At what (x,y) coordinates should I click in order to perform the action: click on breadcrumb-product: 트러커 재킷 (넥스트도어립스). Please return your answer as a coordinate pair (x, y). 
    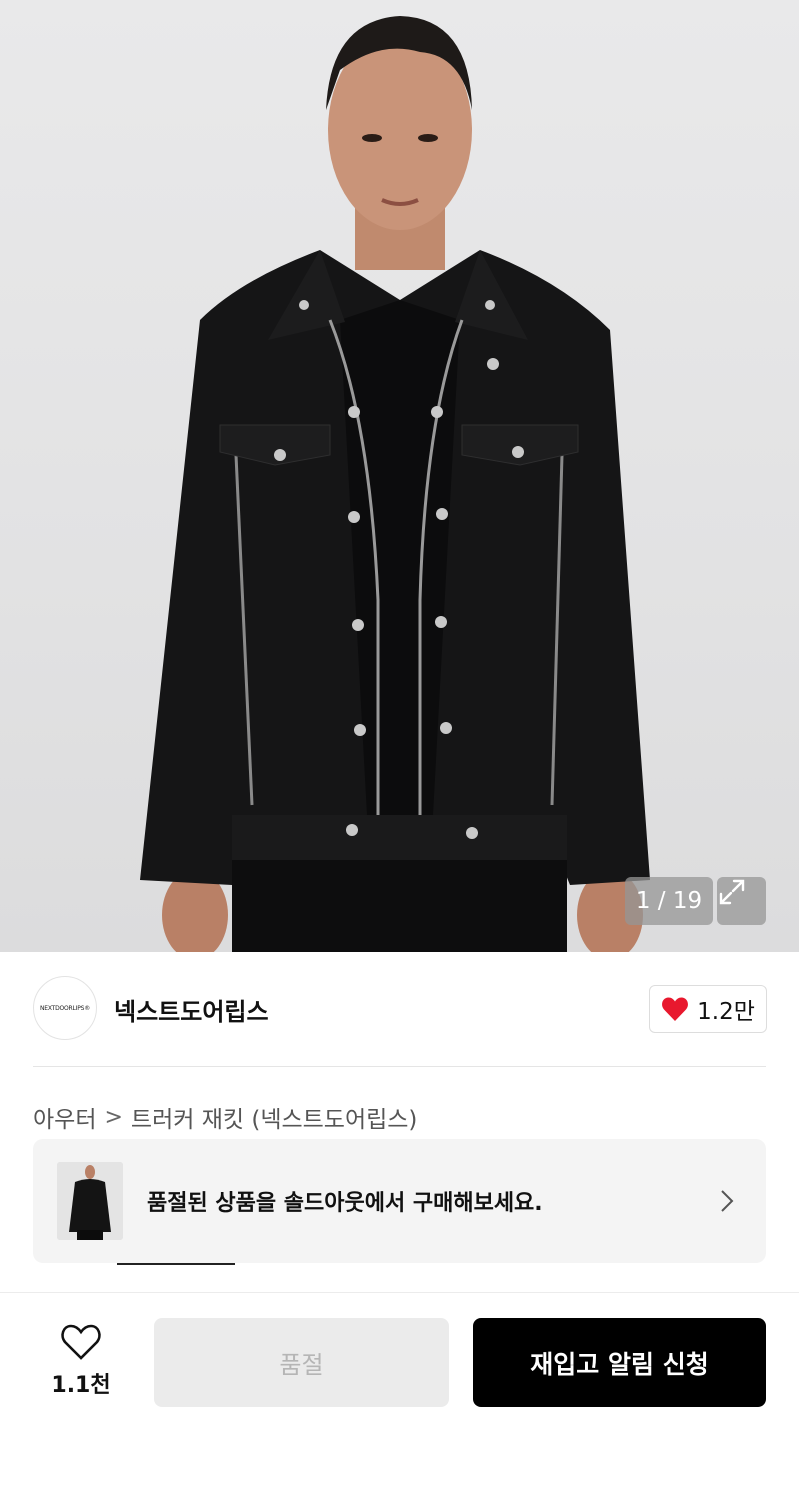
    Looking at the image, I should click on (274, 1120).